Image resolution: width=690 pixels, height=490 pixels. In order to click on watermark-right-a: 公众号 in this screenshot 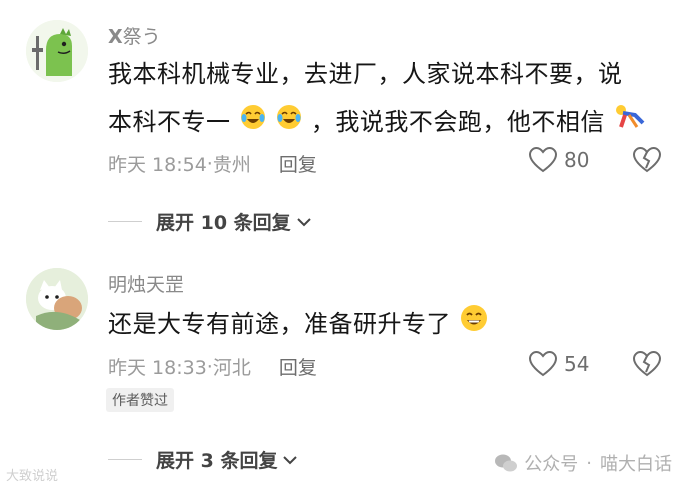, I will do `click(551, 464)`.